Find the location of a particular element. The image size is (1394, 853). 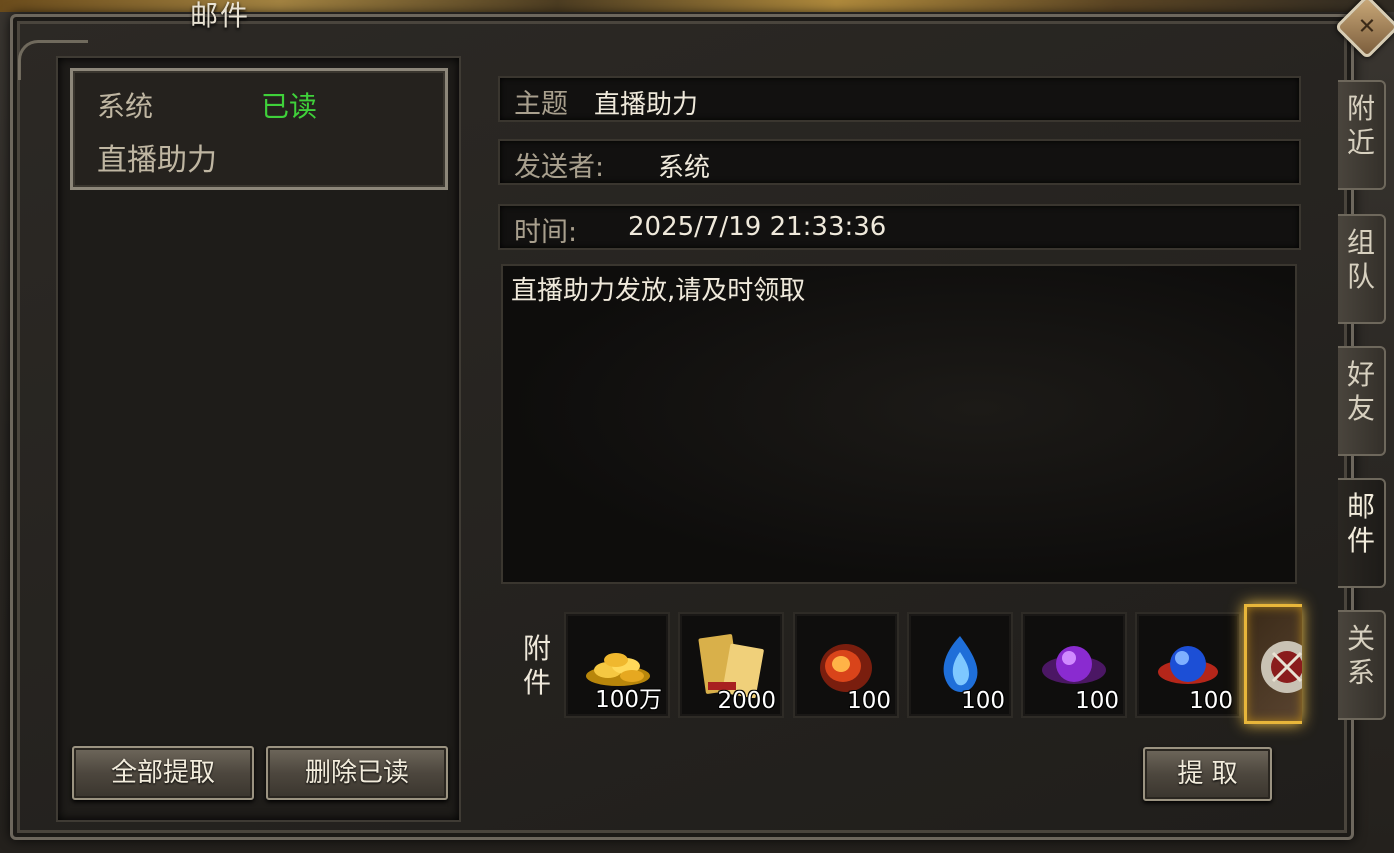

attachments-label: 附件 is located at coordinates (536, 665).